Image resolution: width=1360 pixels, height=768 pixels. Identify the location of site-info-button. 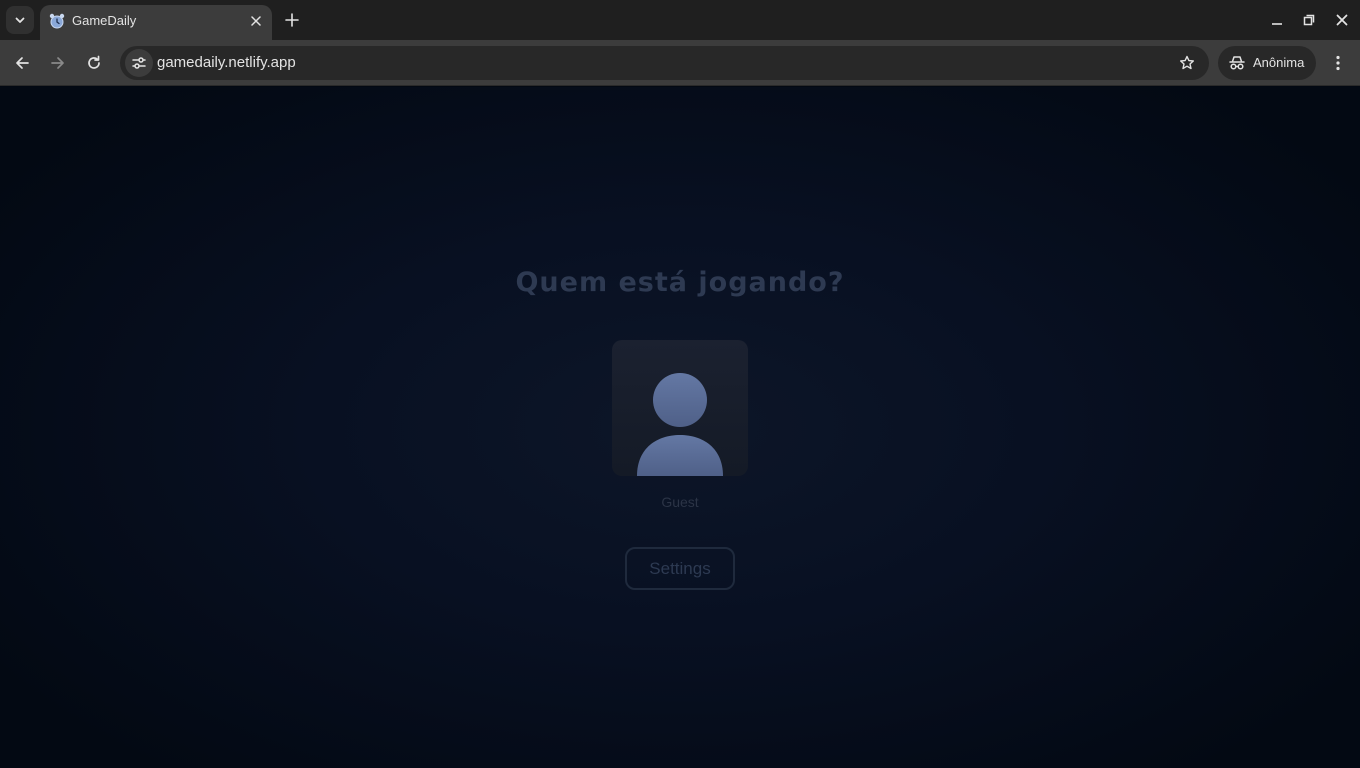
(139, 63).